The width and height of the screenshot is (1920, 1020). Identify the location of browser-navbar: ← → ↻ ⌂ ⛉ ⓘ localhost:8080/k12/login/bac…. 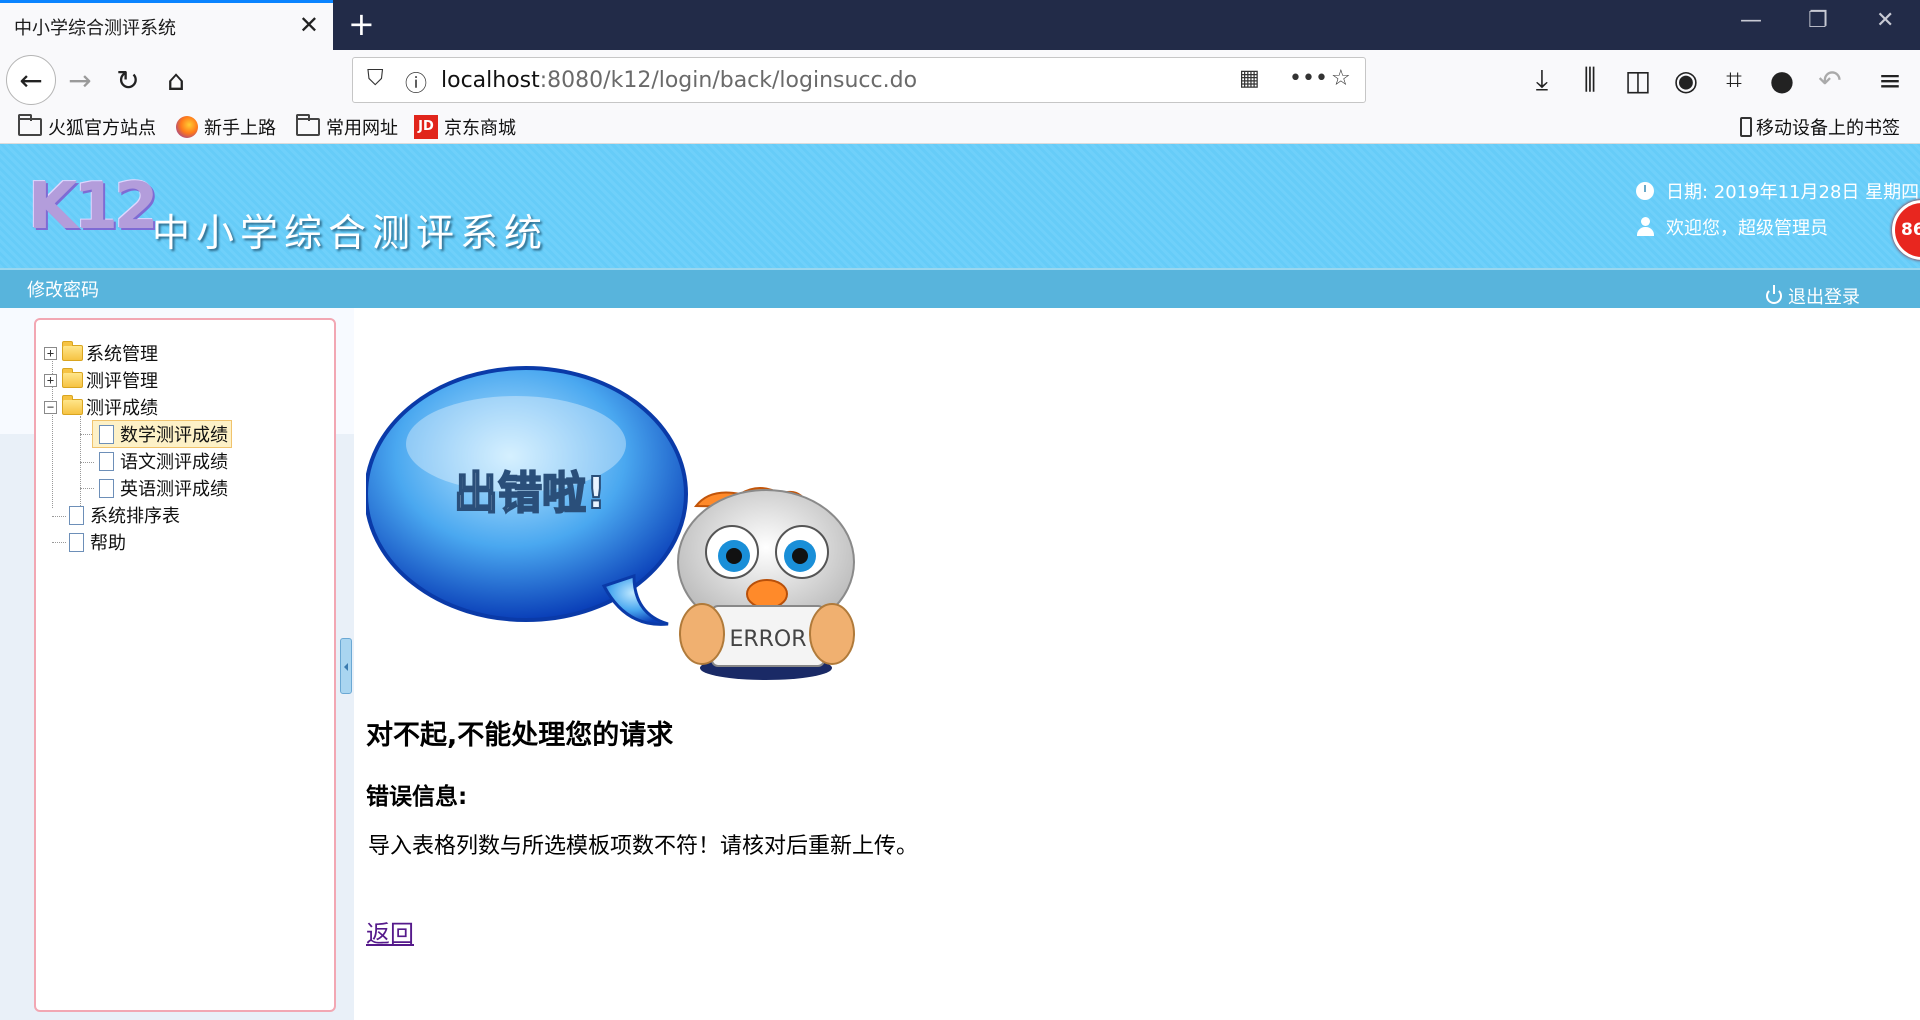
(960, 80).